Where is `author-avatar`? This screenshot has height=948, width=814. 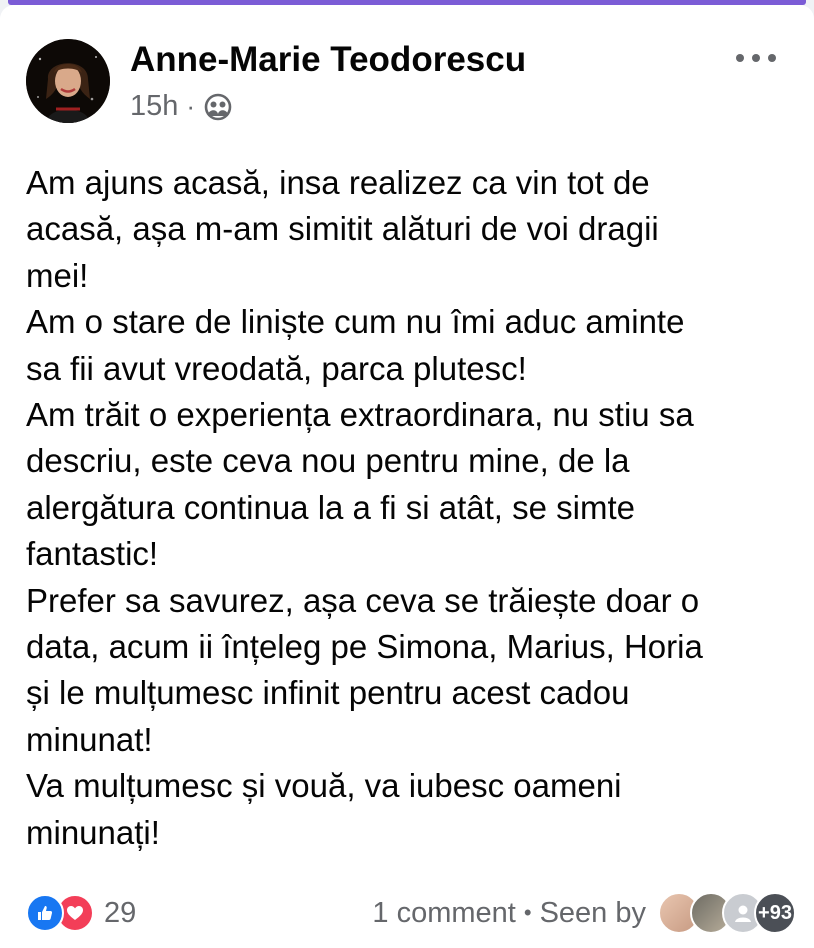 author-avatar is located at coordinates (68, 81).